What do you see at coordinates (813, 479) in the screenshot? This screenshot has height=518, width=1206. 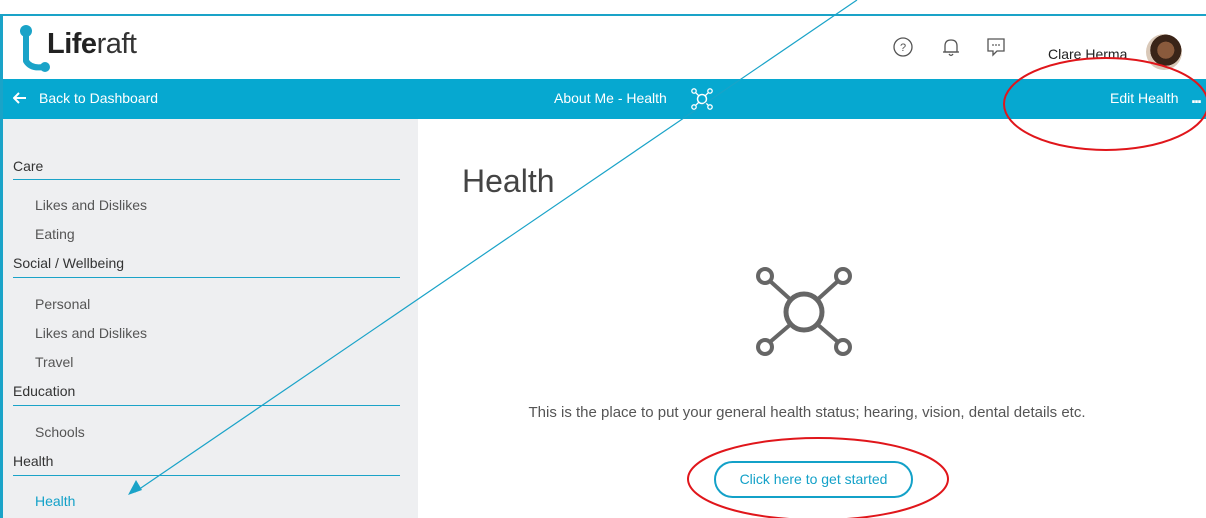 I see `get-started-button: Click here to get started` at bounding box center [813, 479].